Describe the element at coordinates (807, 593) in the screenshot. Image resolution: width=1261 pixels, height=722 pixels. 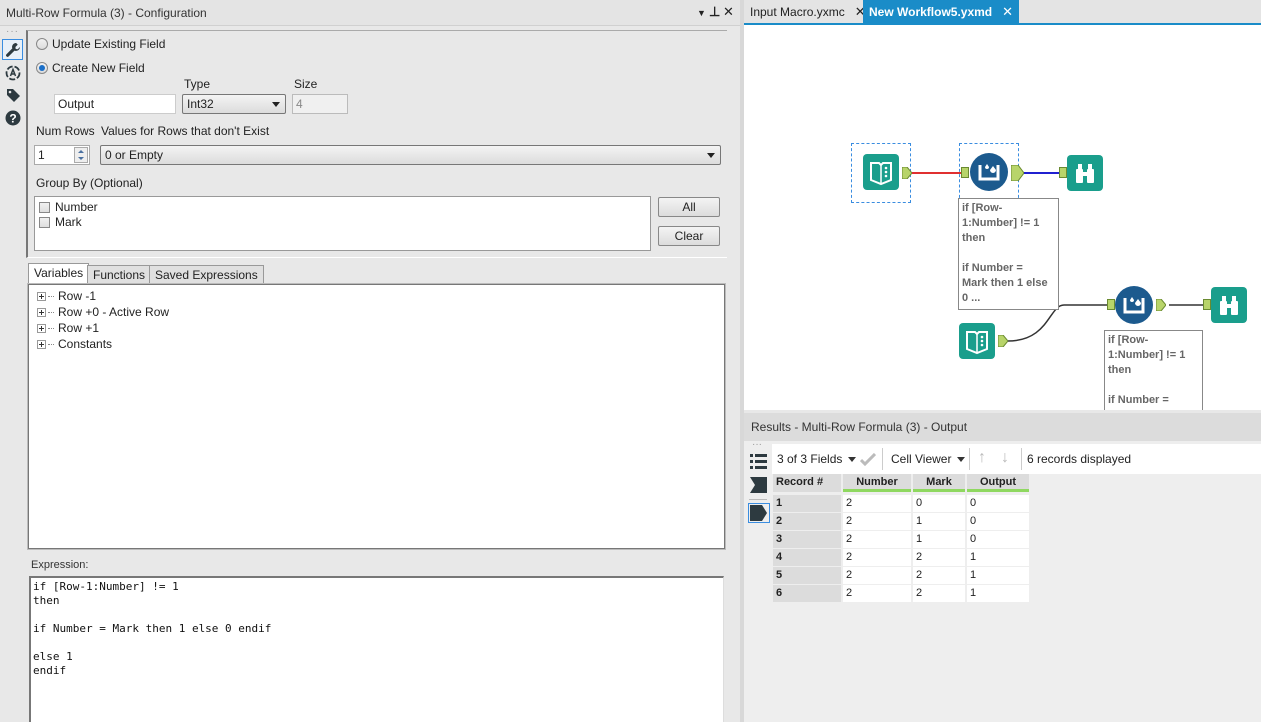
I see `record-number-cell: 6` at that location.